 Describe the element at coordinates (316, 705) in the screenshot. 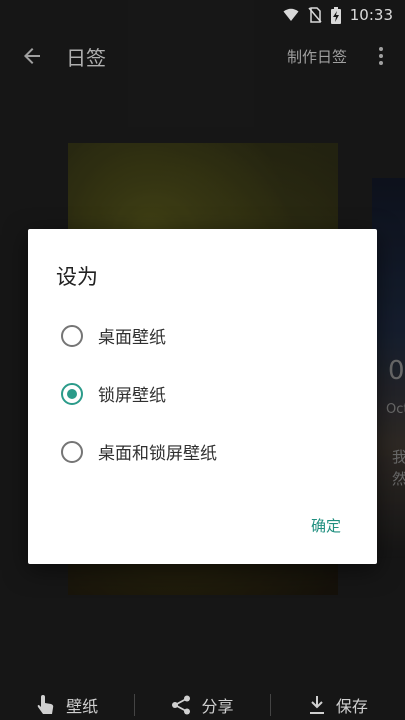

I see `download-icon` at that location.